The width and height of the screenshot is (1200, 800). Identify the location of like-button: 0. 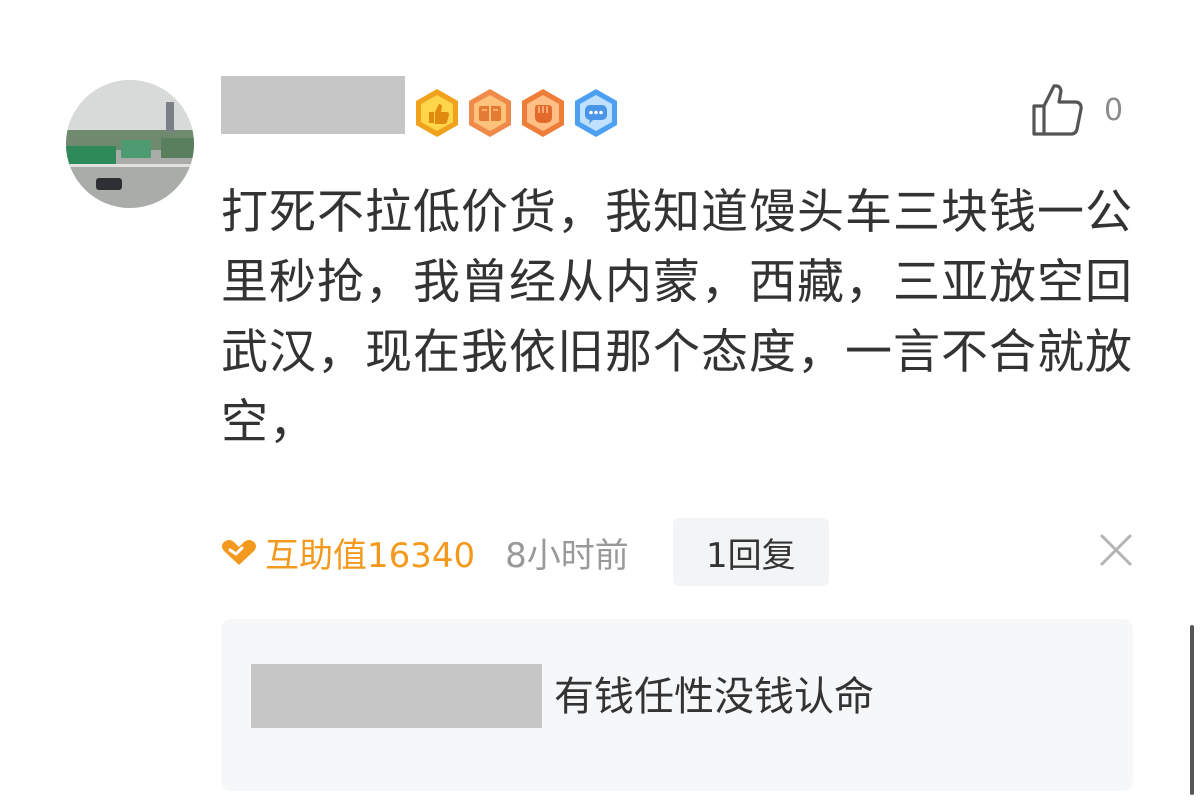
(1088, 110).